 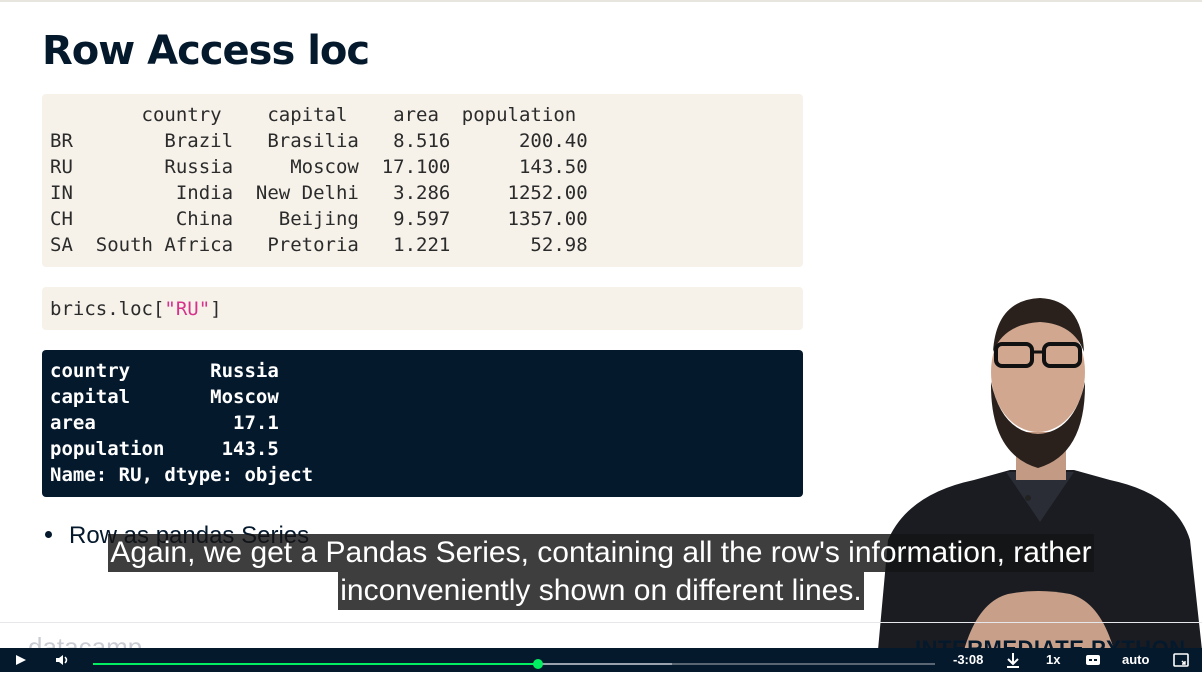 I want to click on time-remaining: -3:08, so click(x=968, y=659).